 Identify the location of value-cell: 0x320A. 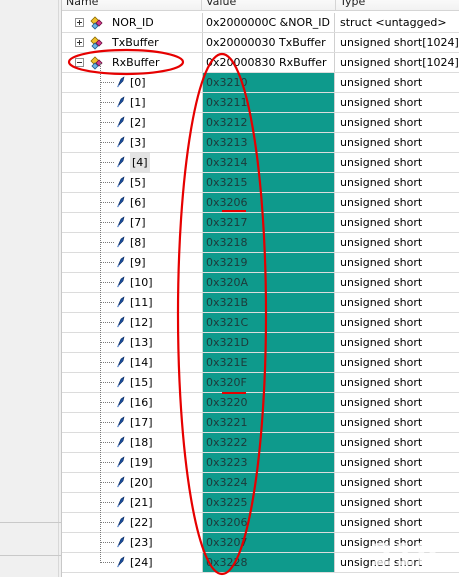
(268, 282).